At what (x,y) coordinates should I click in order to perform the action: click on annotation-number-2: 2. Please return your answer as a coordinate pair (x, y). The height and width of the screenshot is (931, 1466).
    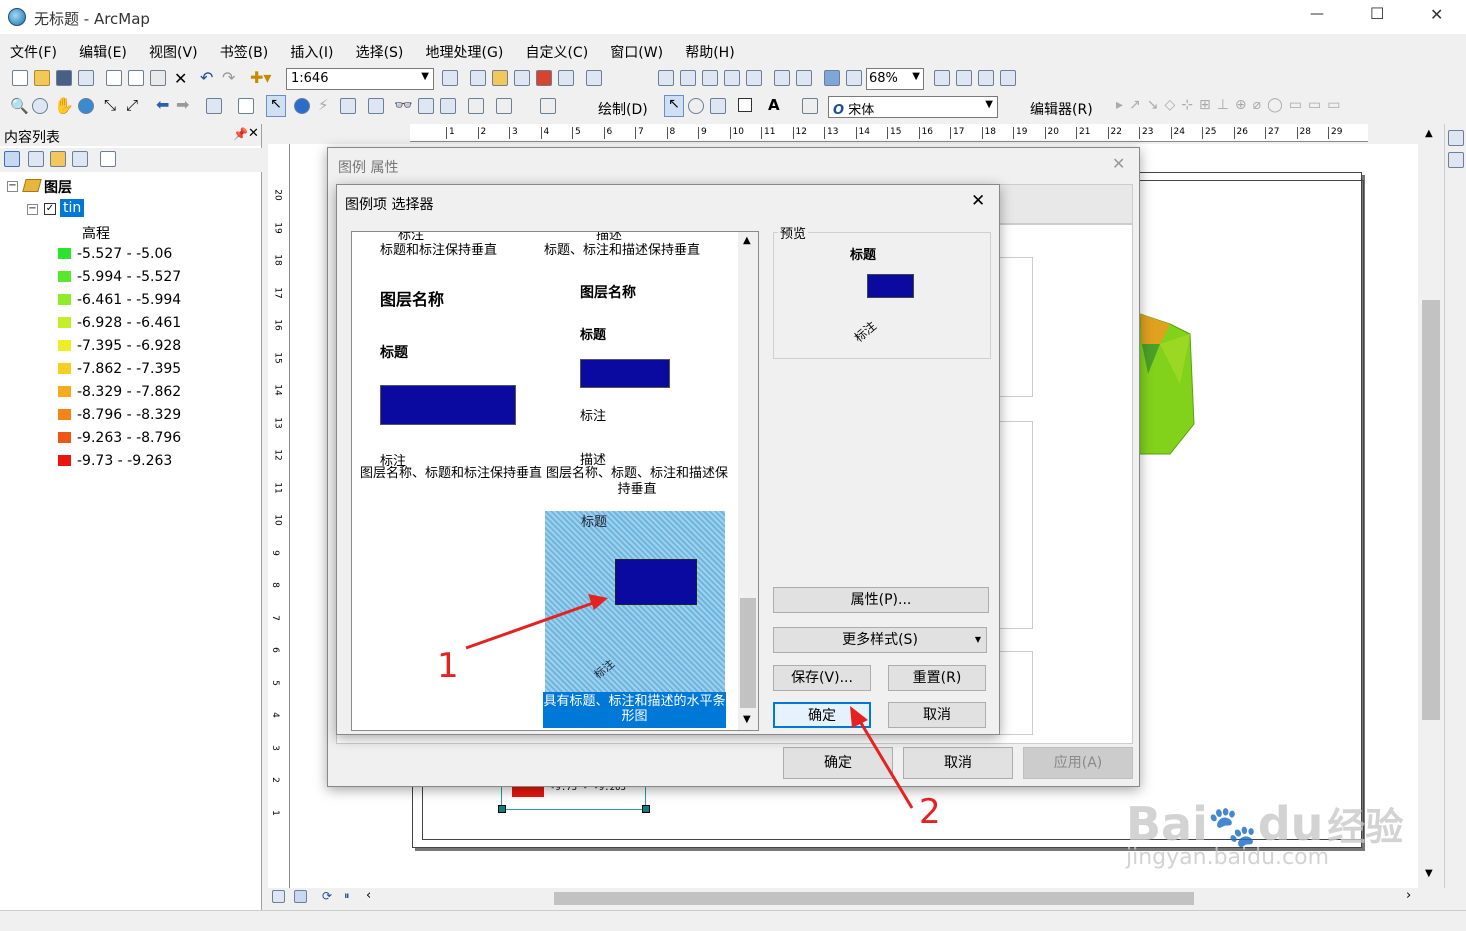
    Looking at the image, I should click on (930, 812).